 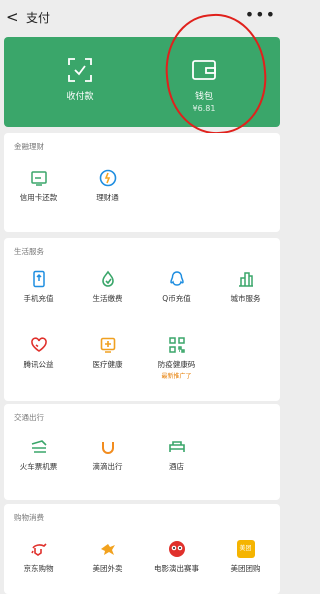 What do you see at coordinates (29, 146) in the screenshot?
I see `finance-section-title: 金融理财` at bounding box center [29, 146].